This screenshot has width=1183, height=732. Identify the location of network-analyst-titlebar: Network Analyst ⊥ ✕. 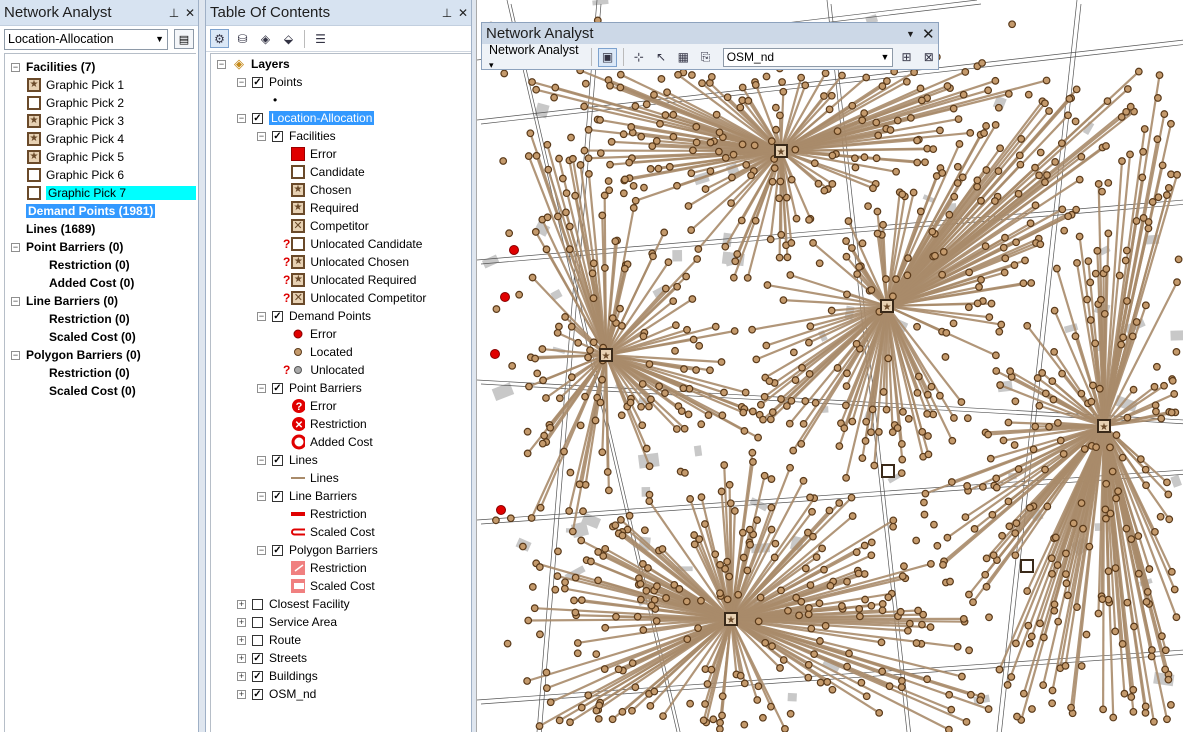
(99, 13).